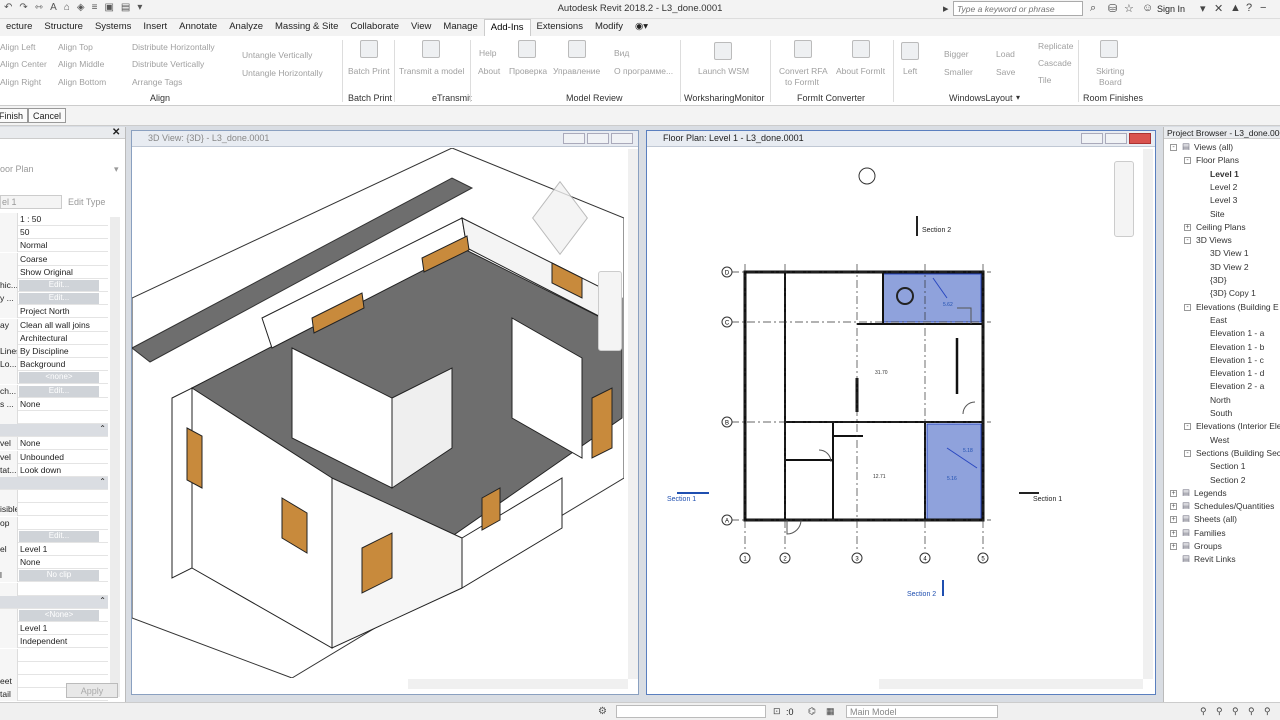 The width and height of the screenshot is (1280, 720). Describe the element at coordinates (1237, 307) in the screenshot. I see `browser-item: Elevations (Building E` at that location.